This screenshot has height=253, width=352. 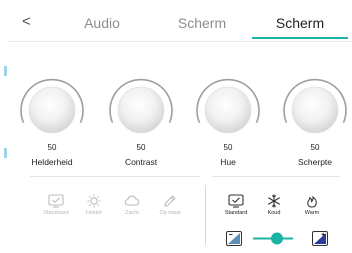 I want to click on contrast-label: Contrast, so click(x=141, y=162).